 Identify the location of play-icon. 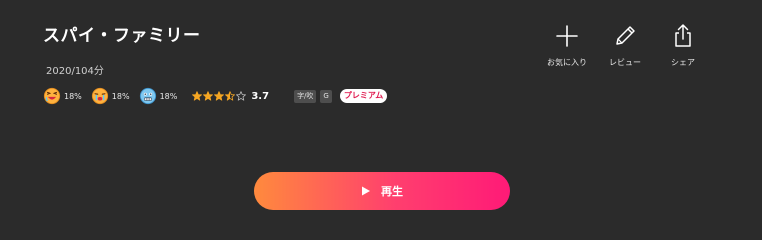
(366, 191).